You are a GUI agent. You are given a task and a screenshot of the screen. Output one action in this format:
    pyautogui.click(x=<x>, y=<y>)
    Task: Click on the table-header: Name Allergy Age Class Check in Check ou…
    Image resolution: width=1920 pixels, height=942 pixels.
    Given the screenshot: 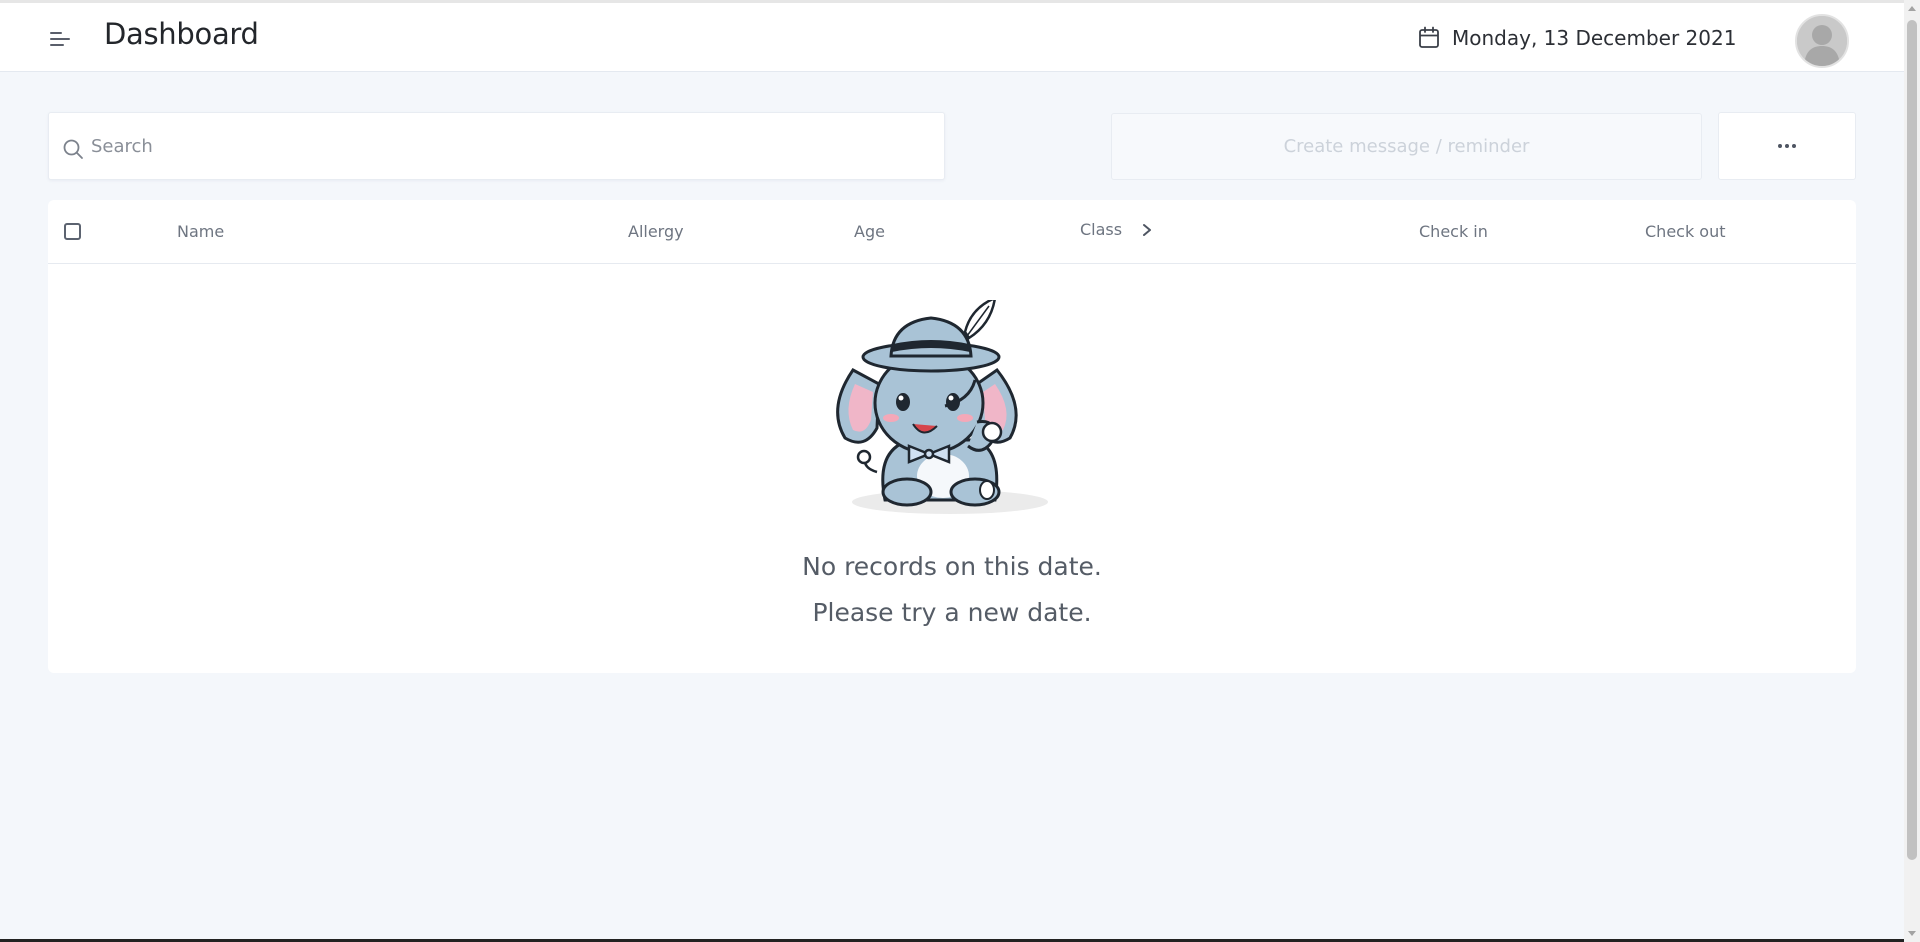 What is the action you would take?
    pyautogui.click(x=952, y=232)
    